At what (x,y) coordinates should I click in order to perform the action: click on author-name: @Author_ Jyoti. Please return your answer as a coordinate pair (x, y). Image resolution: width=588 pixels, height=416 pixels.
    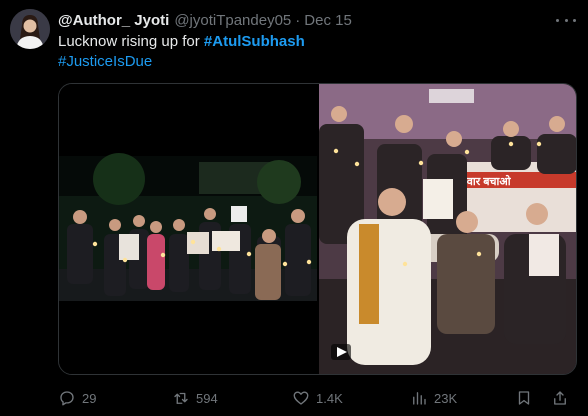
    Looking at the image, I should click on (113, 20).